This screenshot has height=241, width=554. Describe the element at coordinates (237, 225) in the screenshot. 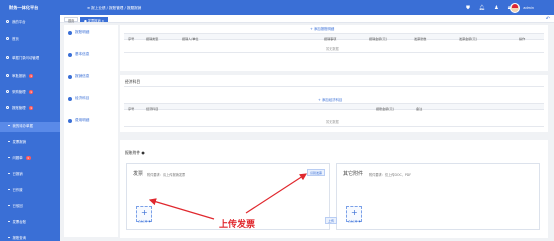

I see `annotation-label: 上传发票` at that location.